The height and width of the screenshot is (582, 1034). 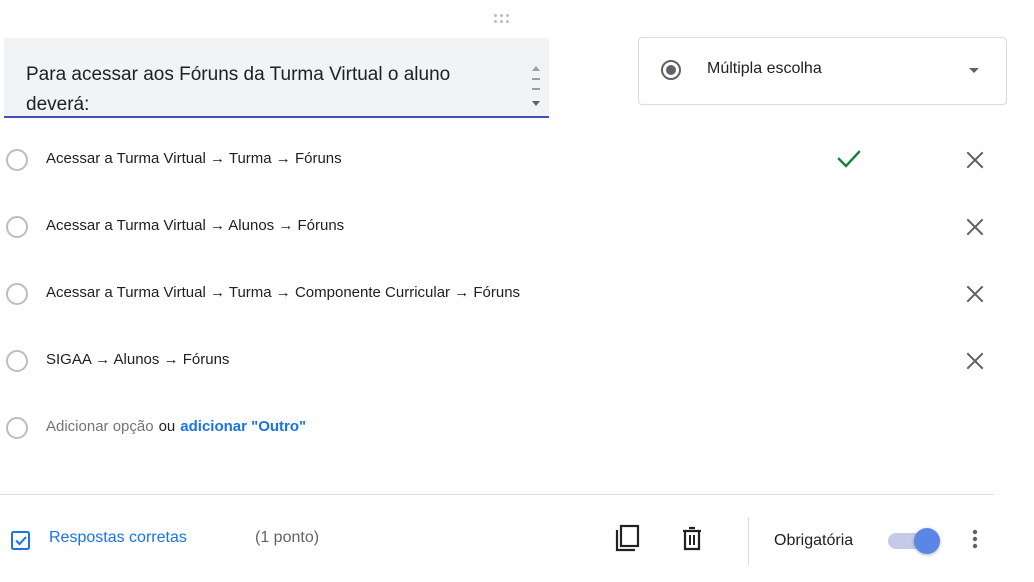 I want to click on required-toggle, so click(x=915, y=542).